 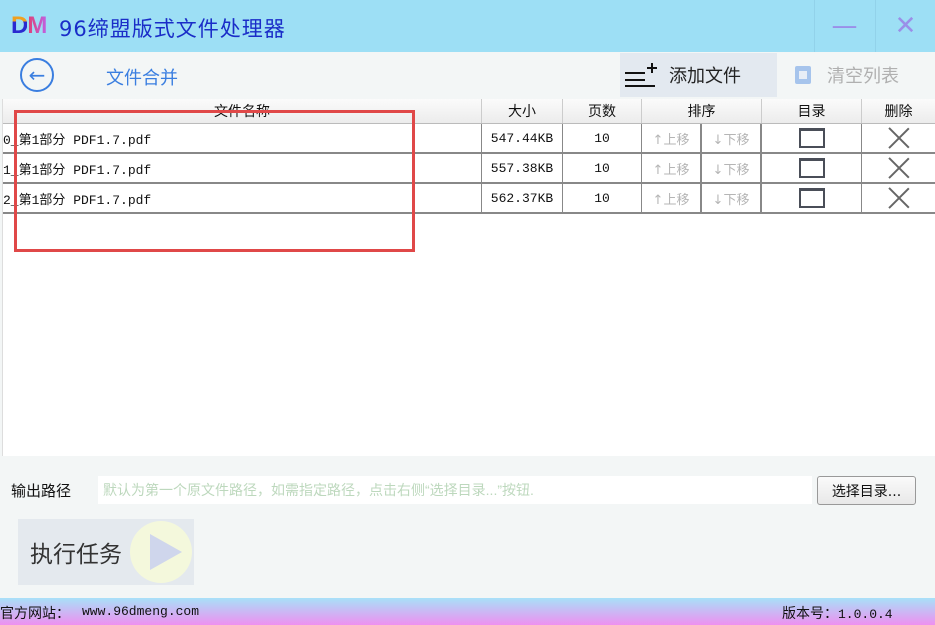 I want to click on header-size: 大小, so click(x=522, y=111).